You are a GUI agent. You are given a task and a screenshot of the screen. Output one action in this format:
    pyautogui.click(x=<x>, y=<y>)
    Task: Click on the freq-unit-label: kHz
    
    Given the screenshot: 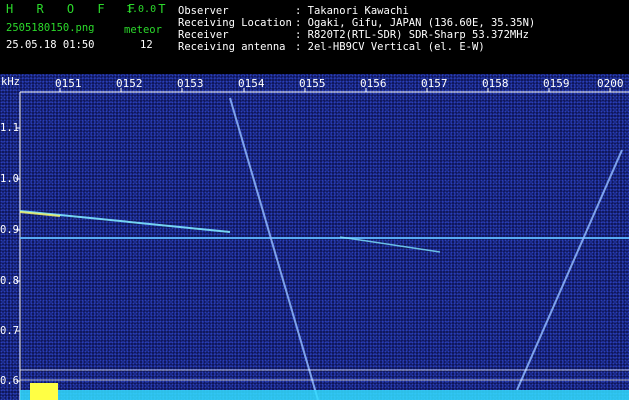 What is the action you would take?
    pyautogui.click(x=10, y=82)
    